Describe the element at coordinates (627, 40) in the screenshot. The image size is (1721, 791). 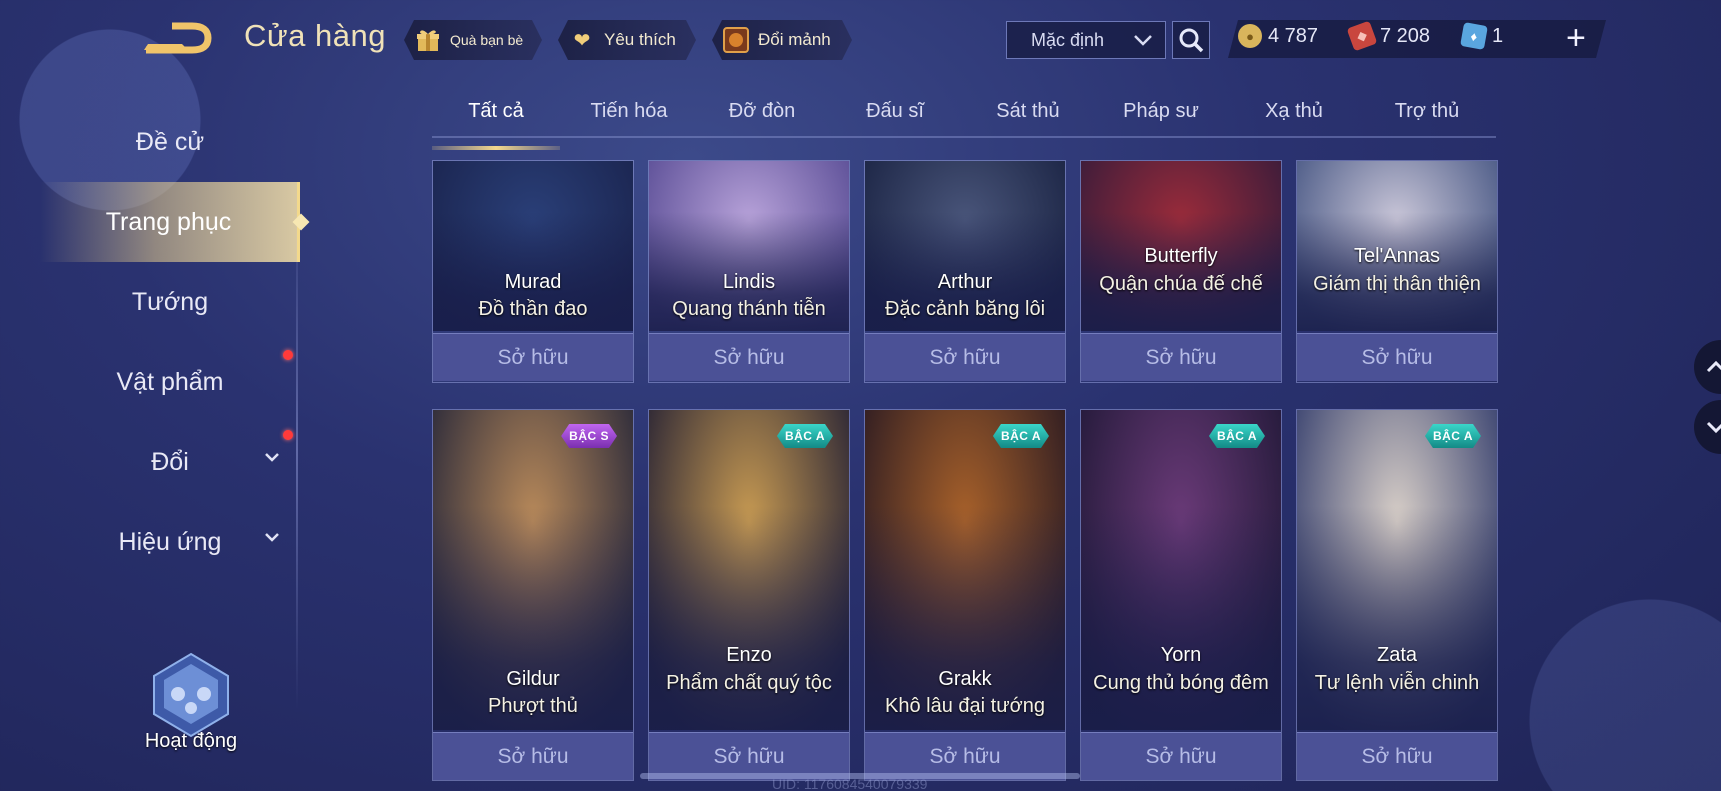
I see `favorite-button: ❤ Yêu thích` at that location.